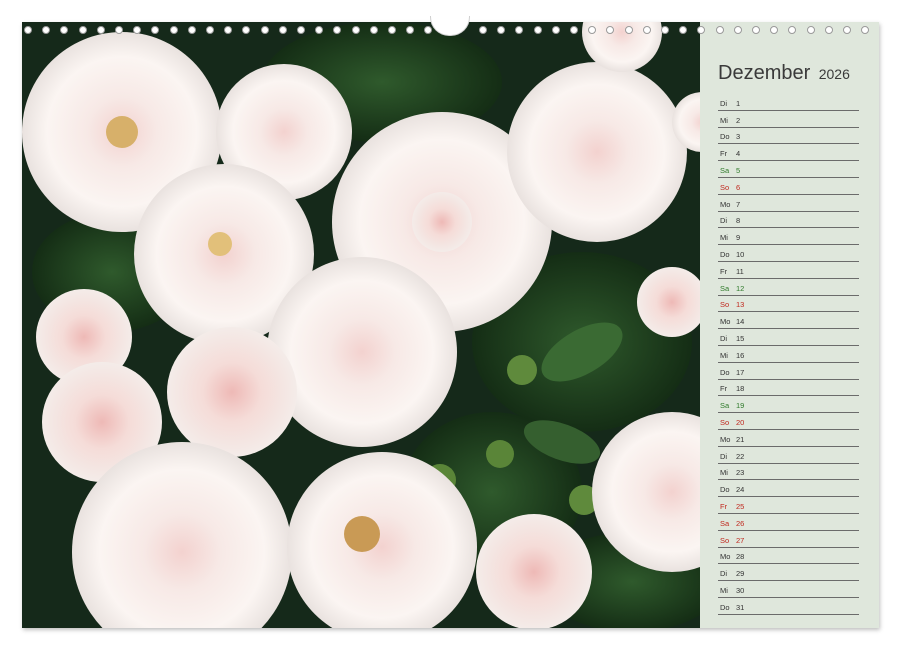 The image size is (899, 648). Describe the element at coordinates (788, 388) in the screenshot. I see `day-row: Fr 18` at that location.